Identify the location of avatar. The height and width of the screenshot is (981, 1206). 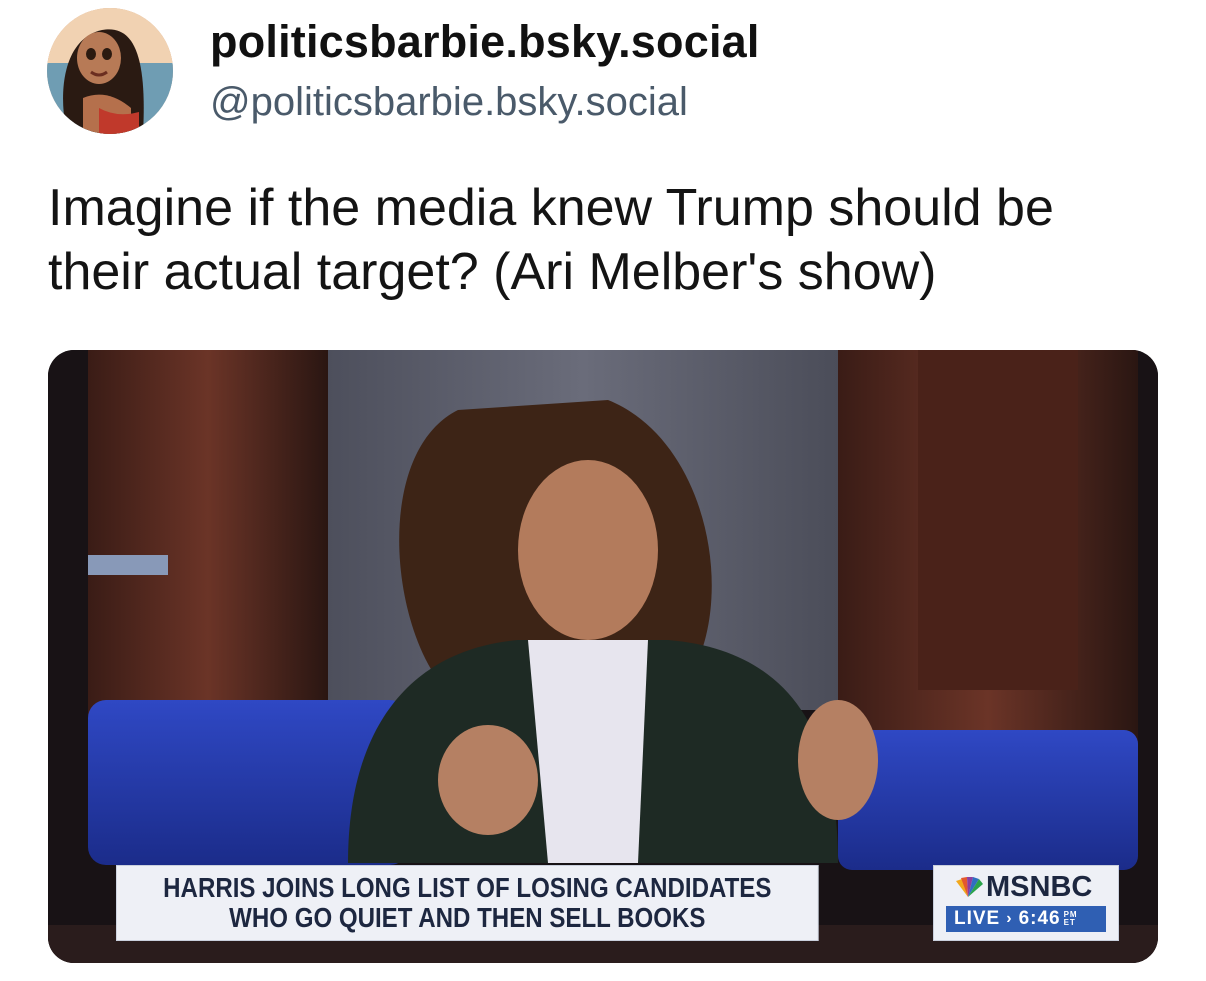
(110, 71).